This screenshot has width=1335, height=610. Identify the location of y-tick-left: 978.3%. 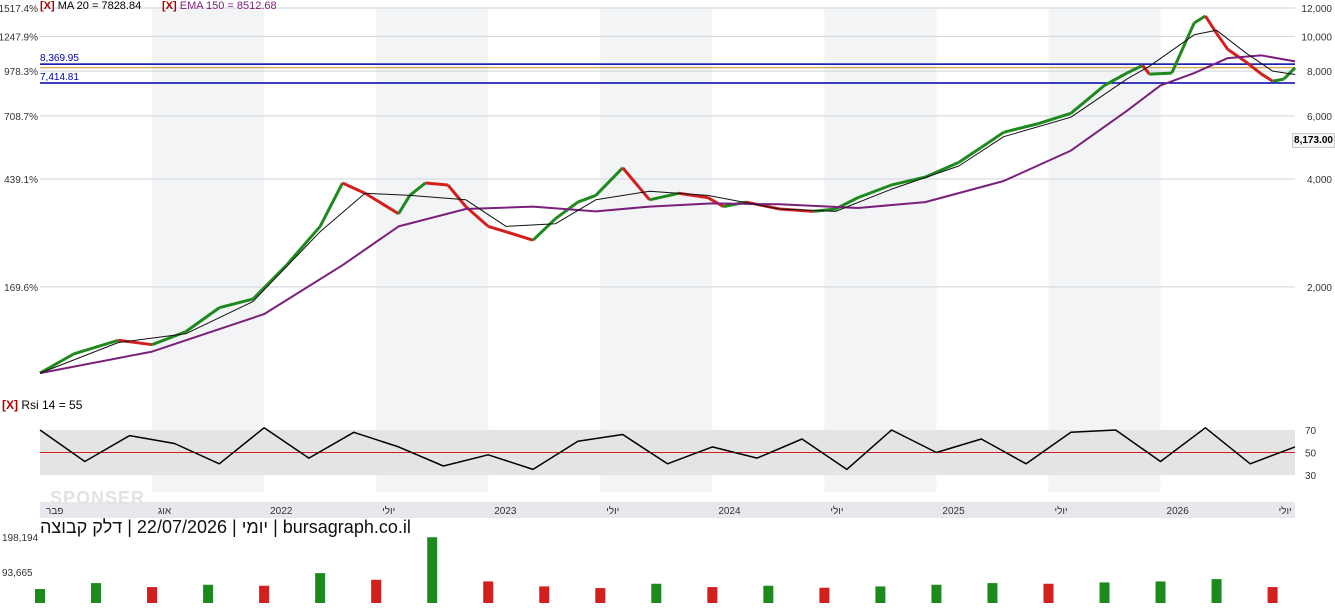
(21, 72).